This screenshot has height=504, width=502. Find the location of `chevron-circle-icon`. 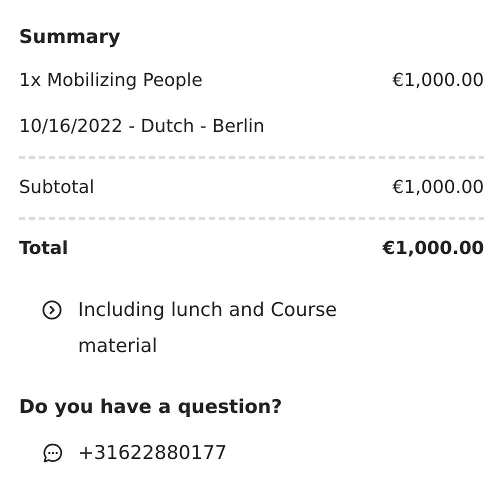

chevron-circle-icon is located at coordinates (52, 310).